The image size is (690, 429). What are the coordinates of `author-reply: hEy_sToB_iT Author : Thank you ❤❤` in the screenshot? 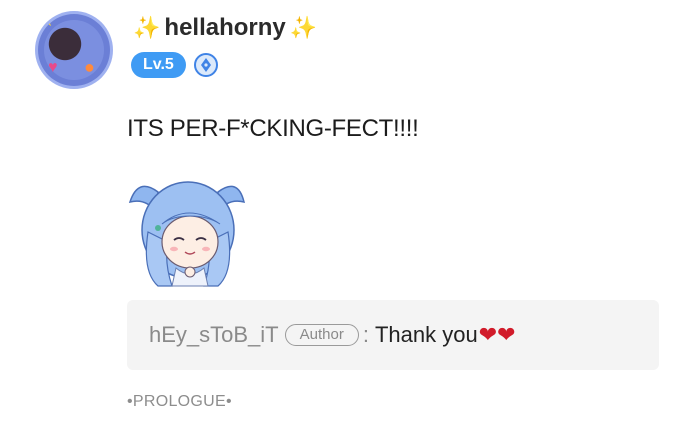 It's located at (393, 335).